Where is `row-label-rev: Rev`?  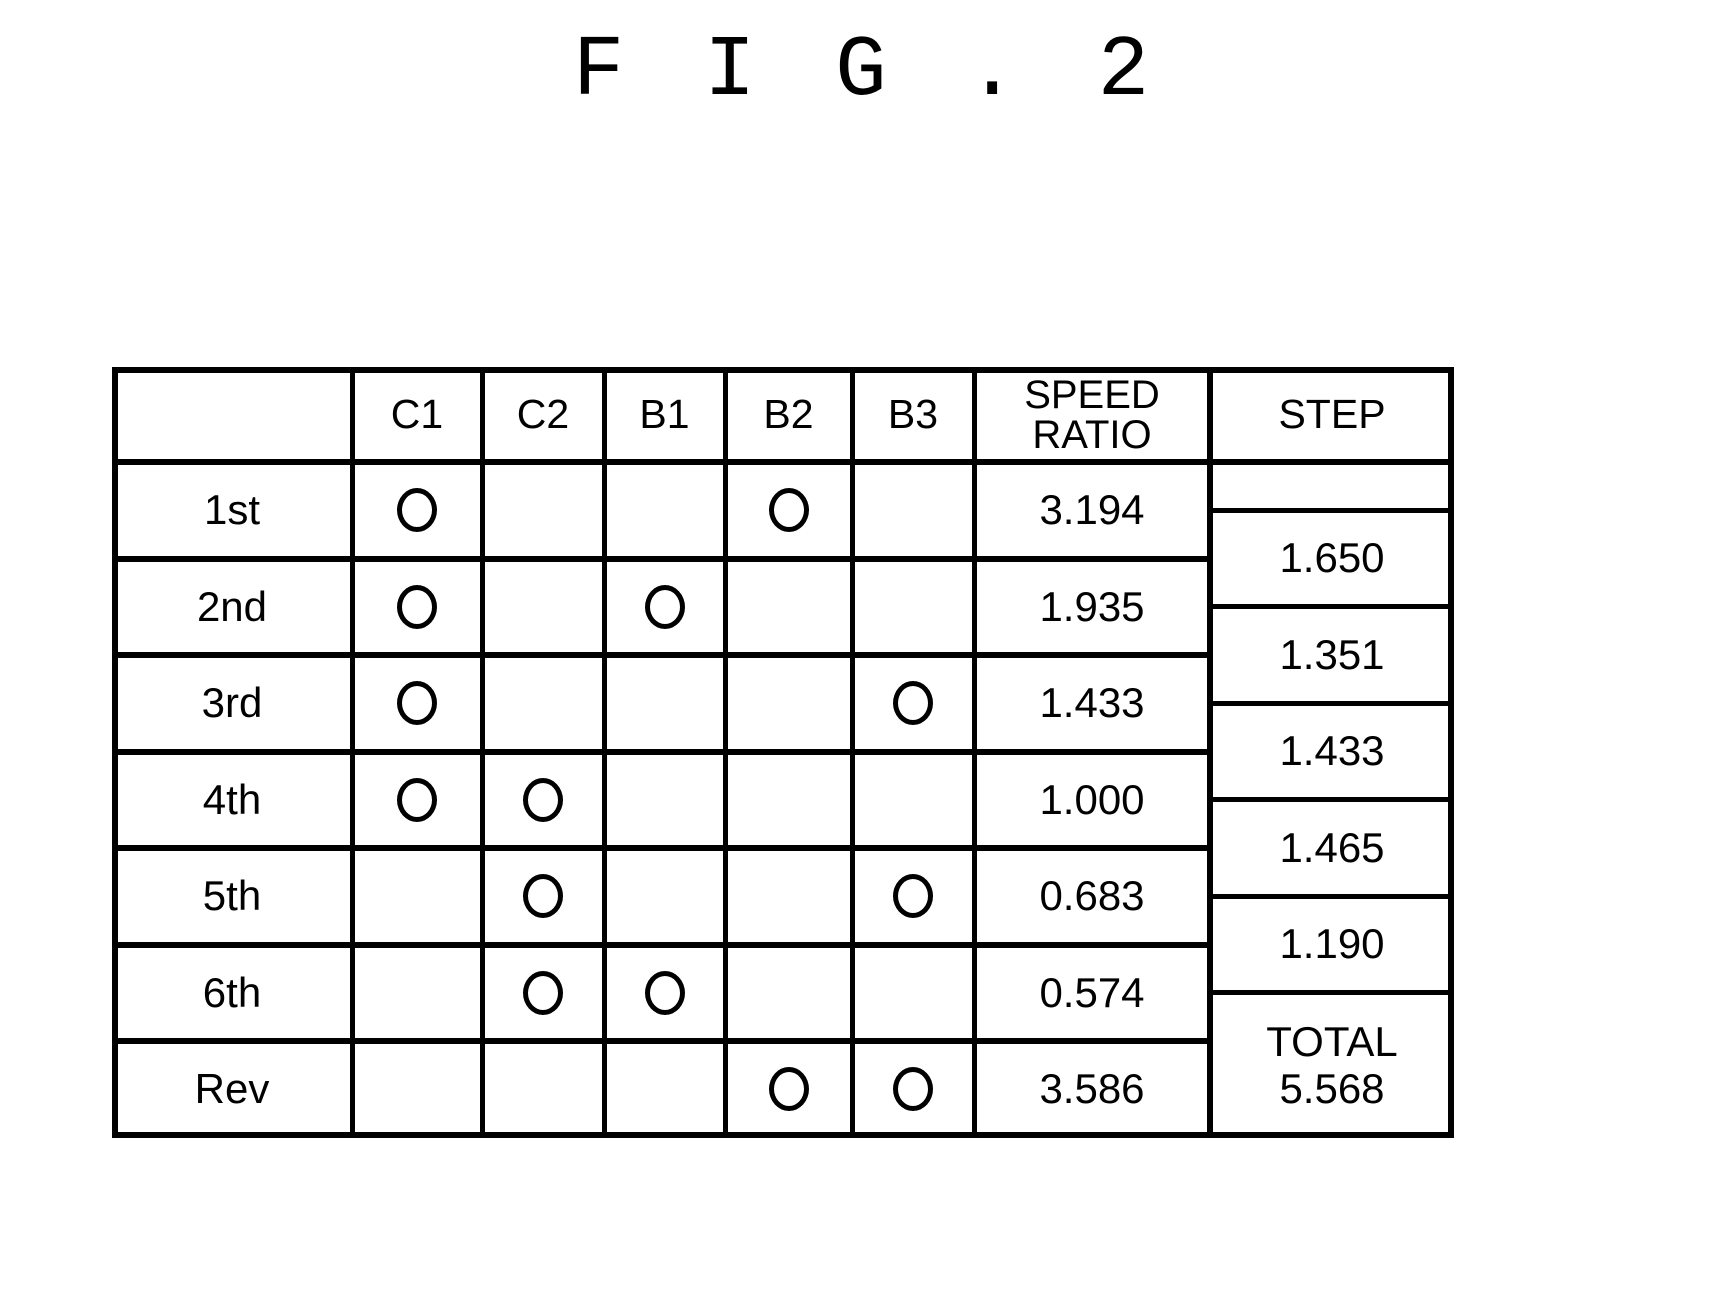 row-label-rev: Rev is located at coordinates (232, 1089).